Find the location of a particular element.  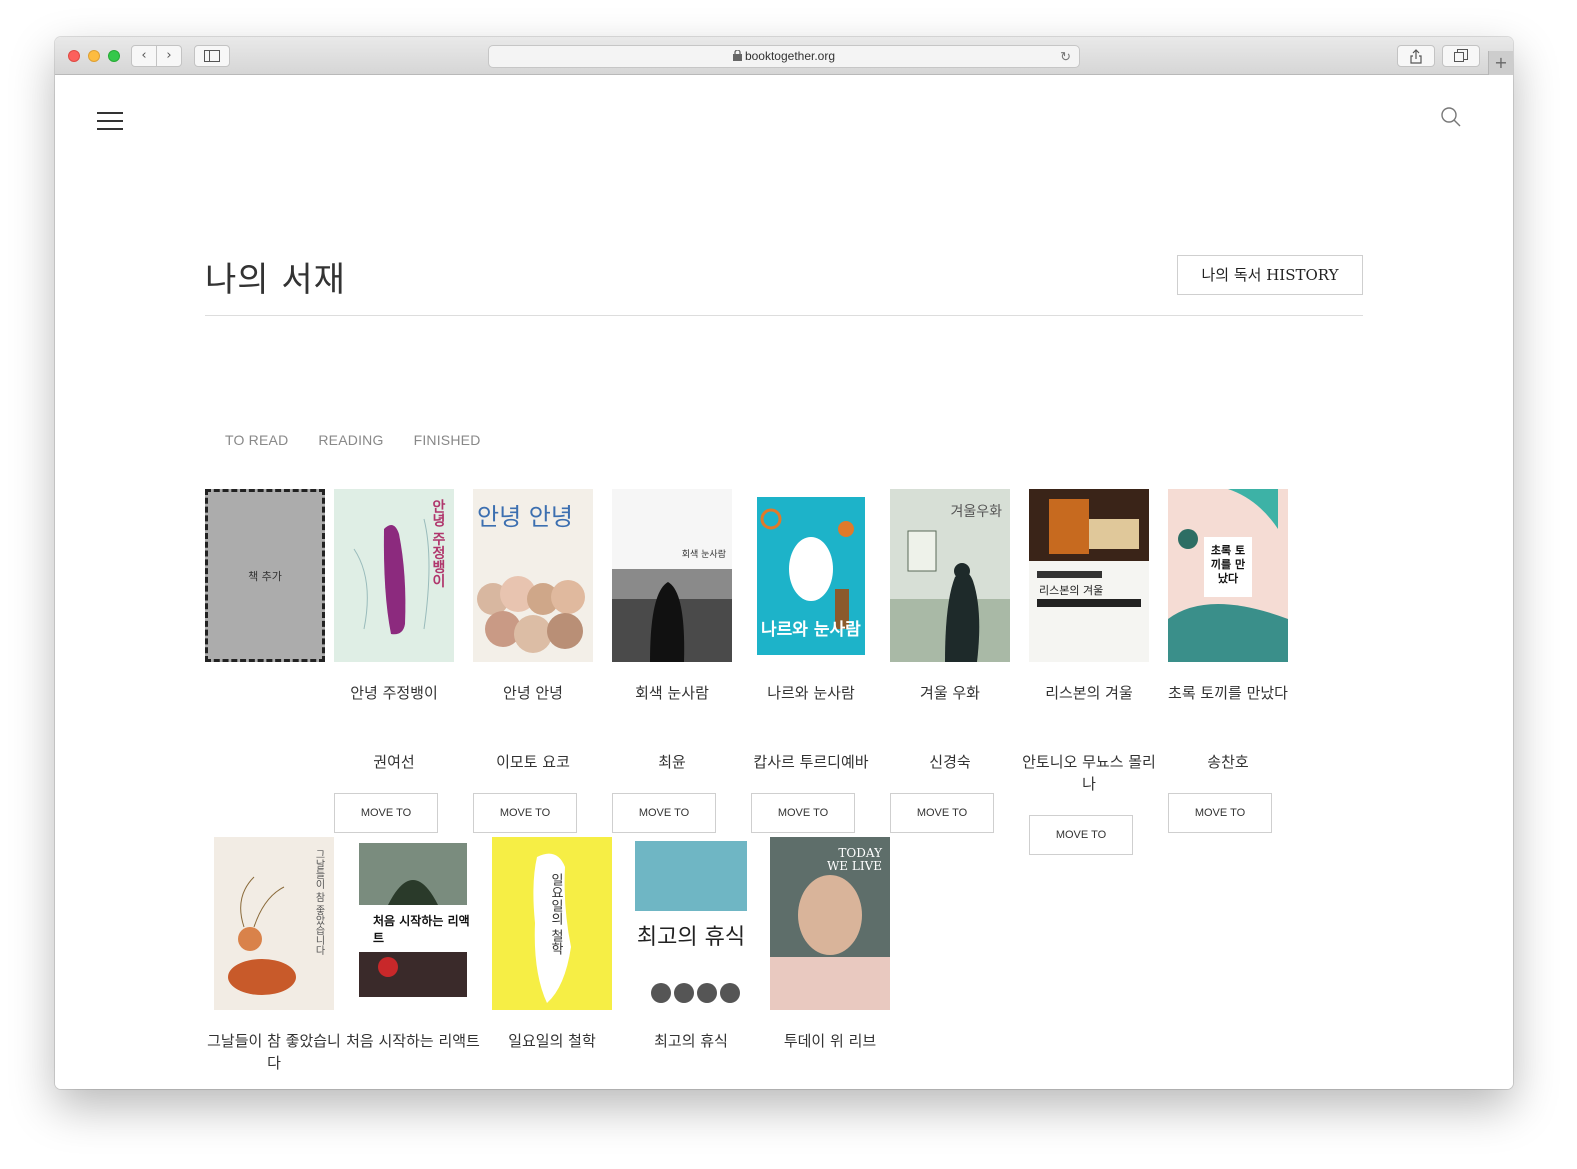

address-bar: booktogether.org ↻ is located at coordinates (784, 56).